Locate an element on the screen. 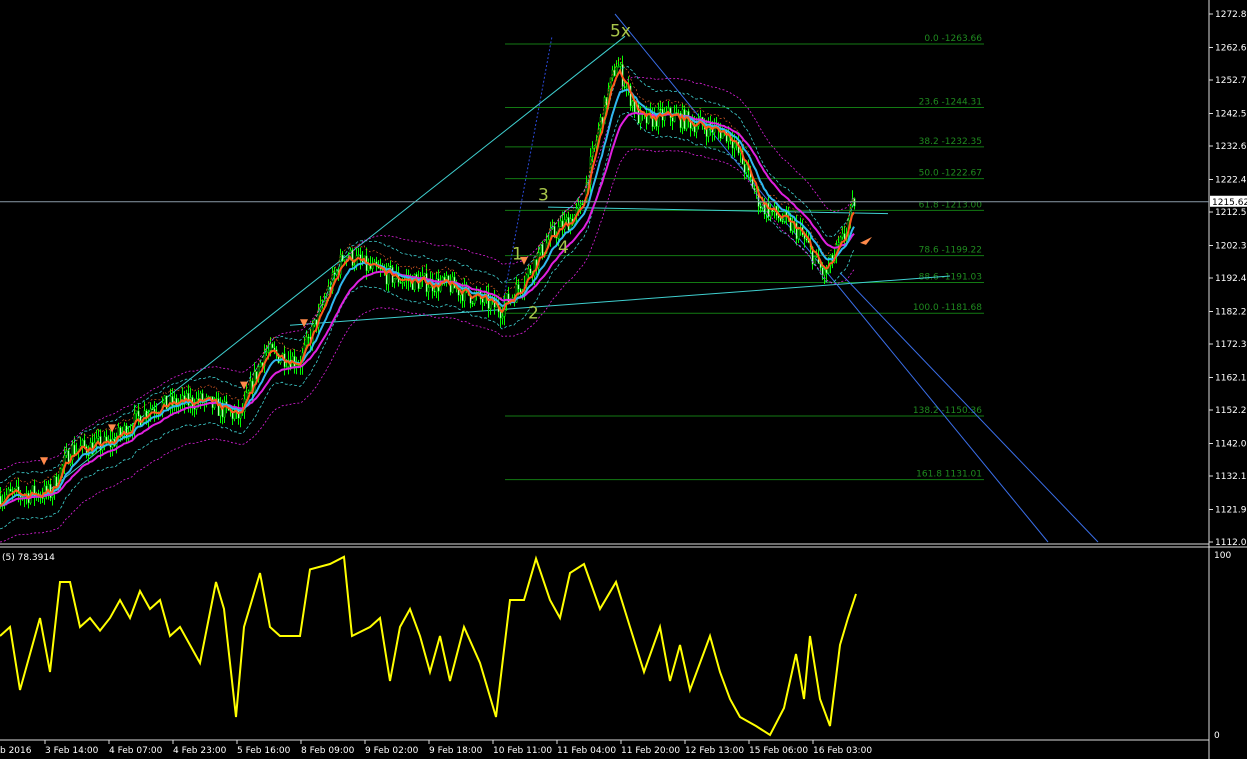  price-tick-label: 1112.00 is located at coordinates (1231, 543).